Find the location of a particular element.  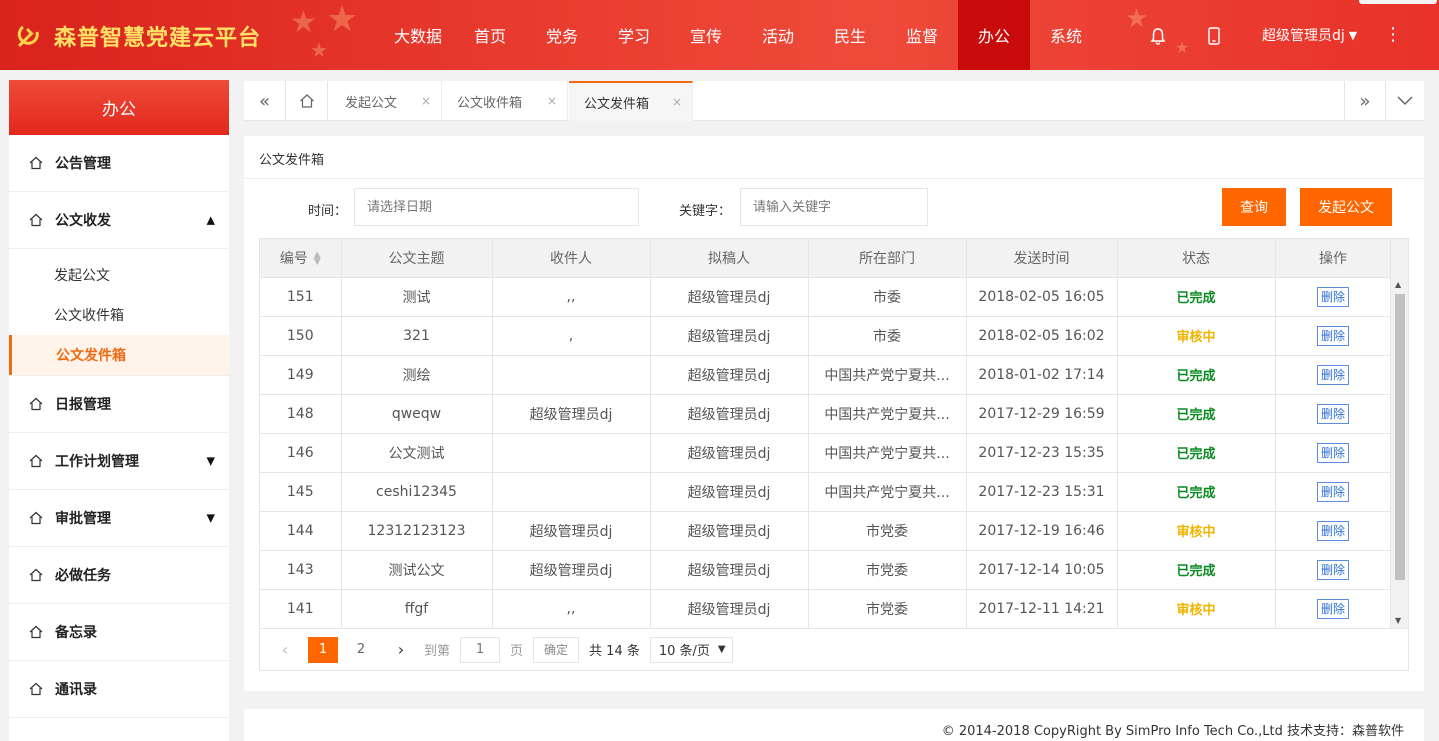

sidebar-item-label: 日报管理 is located at coordinates (83, 405).